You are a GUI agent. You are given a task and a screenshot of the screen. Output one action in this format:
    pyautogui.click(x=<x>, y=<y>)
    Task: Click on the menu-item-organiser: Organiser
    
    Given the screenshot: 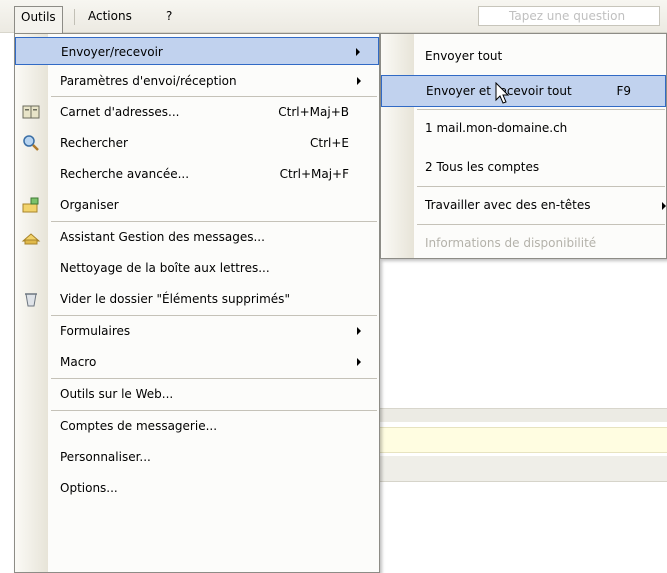 What is the action you would take?
    pyautogui.click(x=197, y=205)
    